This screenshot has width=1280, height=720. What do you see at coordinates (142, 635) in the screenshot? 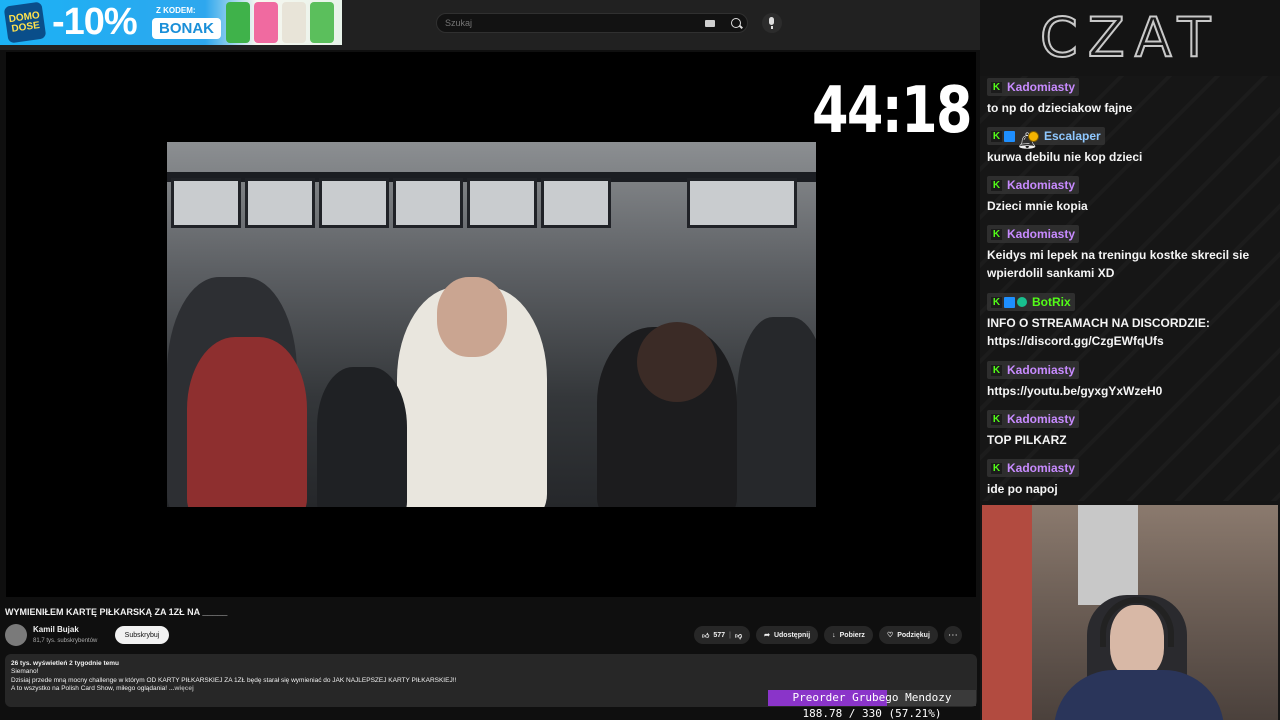
I see `subscribe-button: Subskrybuj` at bounding box center [142, 635].